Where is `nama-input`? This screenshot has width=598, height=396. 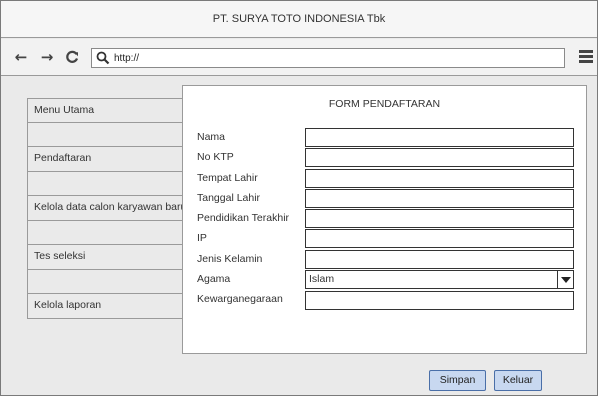
nama-input is located at coordinates (439, 137).